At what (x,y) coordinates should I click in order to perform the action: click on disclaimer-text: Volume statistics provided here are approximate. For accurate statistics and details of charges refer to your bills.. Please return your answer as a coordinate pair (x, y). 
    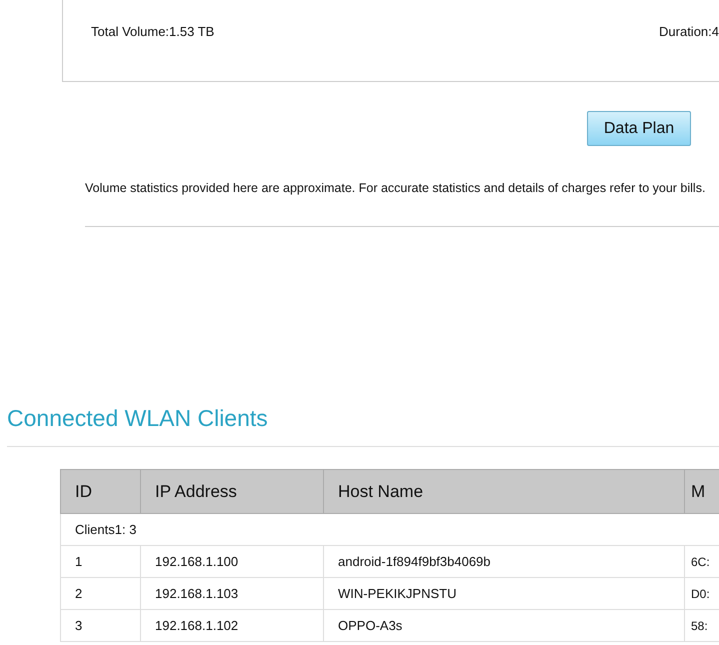
    Looking at the image, I should click on (395, 188).